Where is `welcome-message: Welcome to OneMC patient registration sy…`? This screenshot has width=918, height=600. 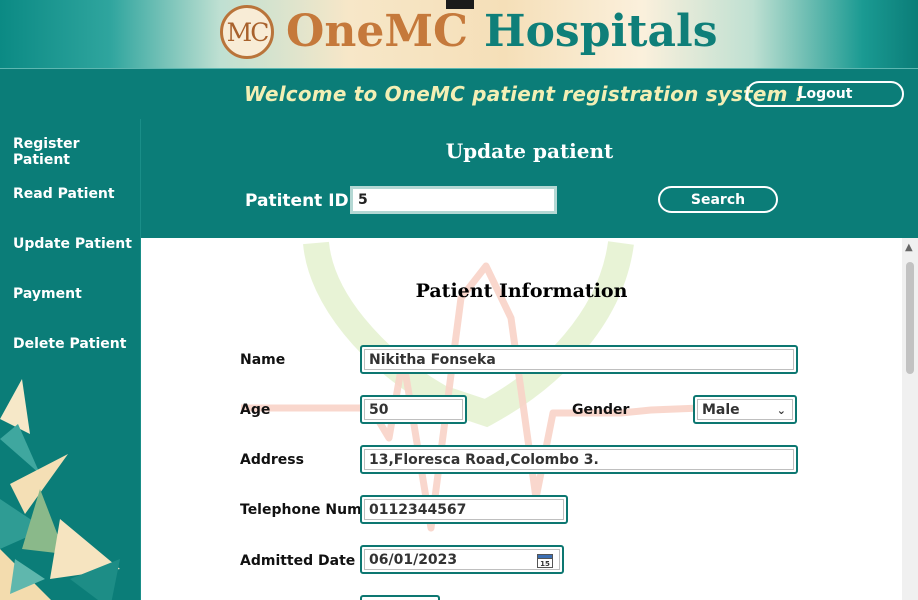
welcome-message: Welcome to OneMC patient registration sy… is located at coordinates (524, 94).